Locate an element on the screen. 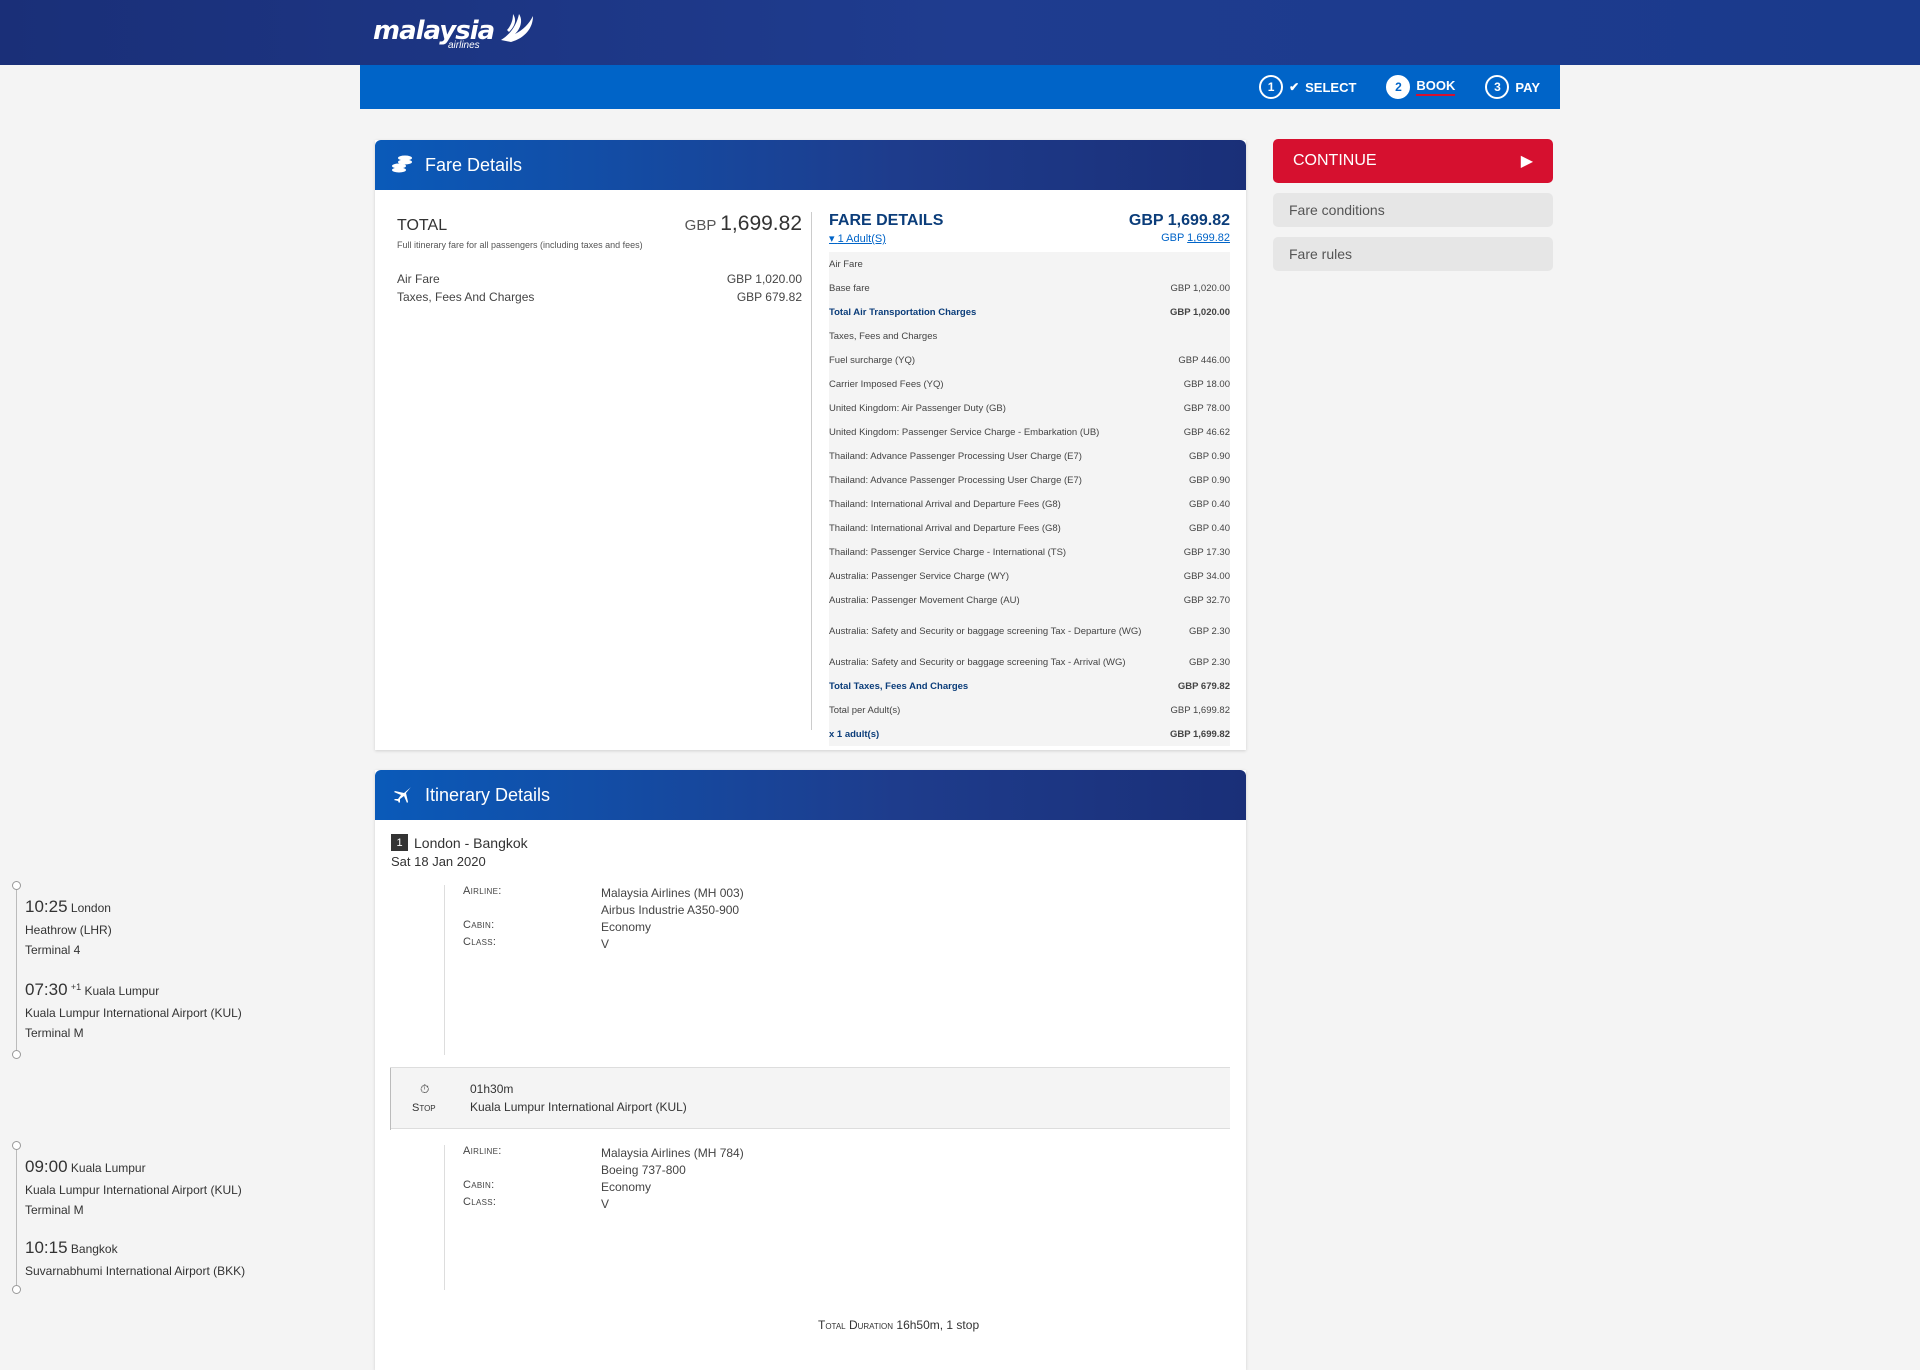 This screenshot has height=1370, width=1920. cabin-label: Cabin: is located at coordinates (479, 925).